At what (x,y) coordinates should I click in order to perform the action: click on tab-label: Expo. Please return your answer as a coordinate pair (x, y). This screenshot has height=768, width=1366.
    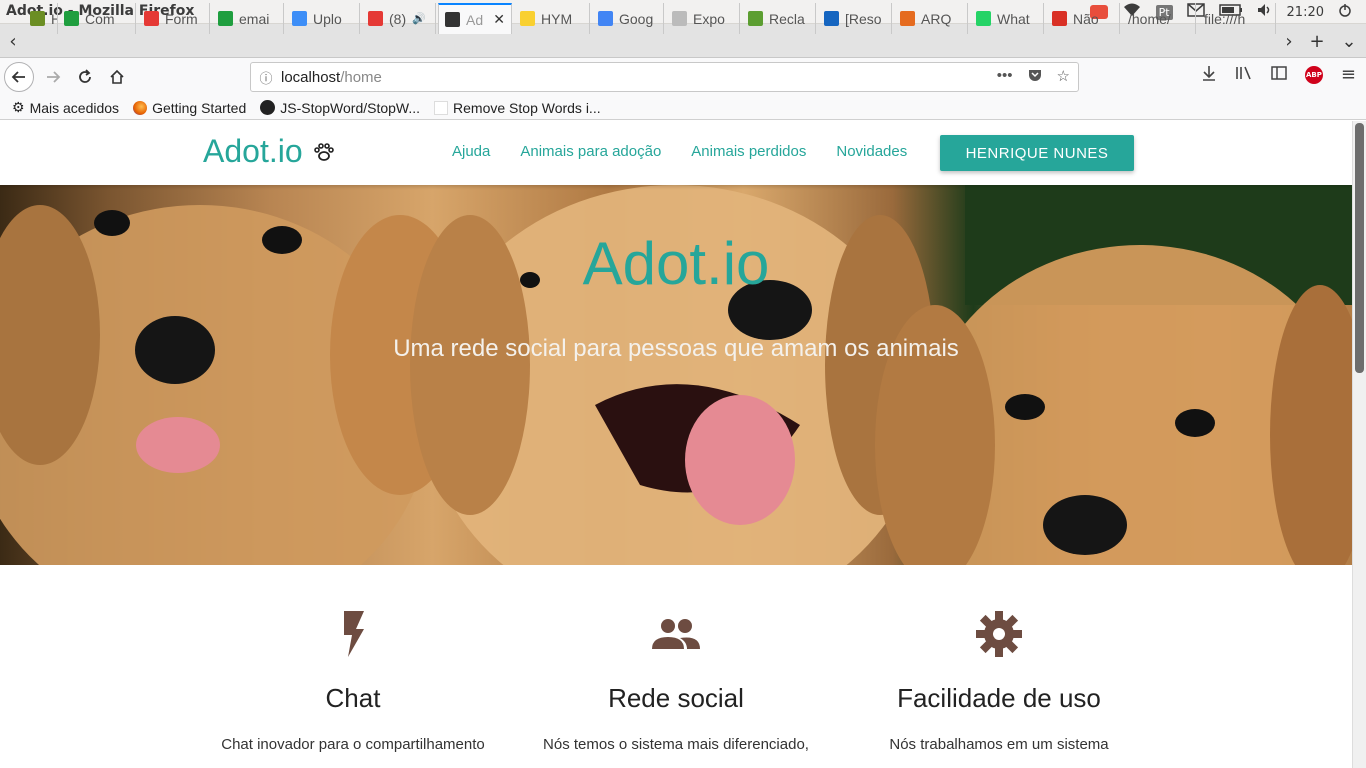
    Looking at the image, I should click on (709, 18).